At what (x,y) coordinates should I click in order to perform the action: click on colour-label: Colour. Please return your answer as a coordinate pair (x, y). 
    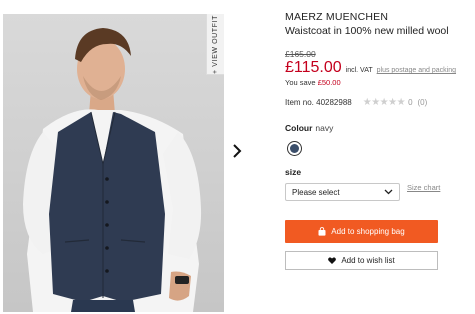
    Looking at the image, I should click on (299, 128).